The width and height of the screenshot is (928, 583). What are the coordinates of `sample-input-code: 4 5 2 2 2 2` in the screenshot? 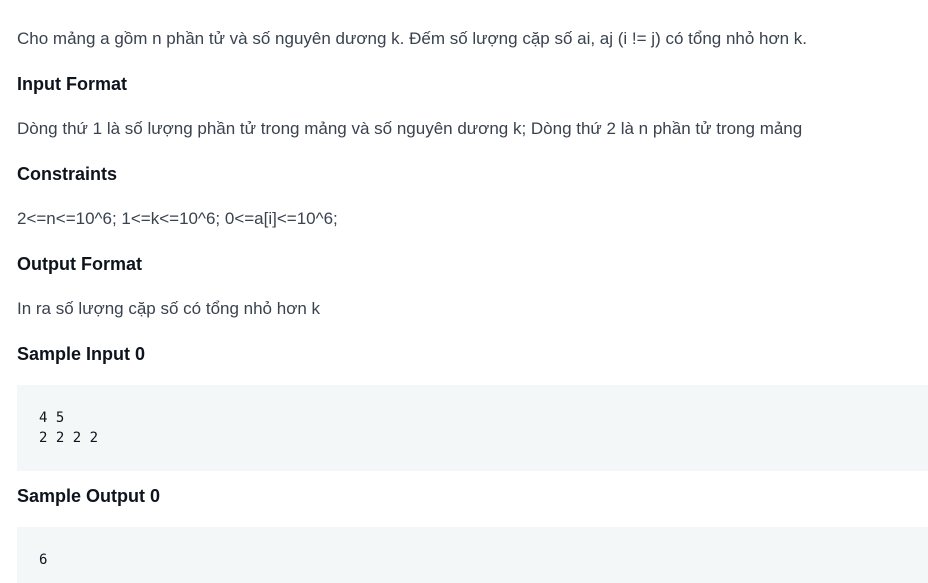 It's located at (483, 428).